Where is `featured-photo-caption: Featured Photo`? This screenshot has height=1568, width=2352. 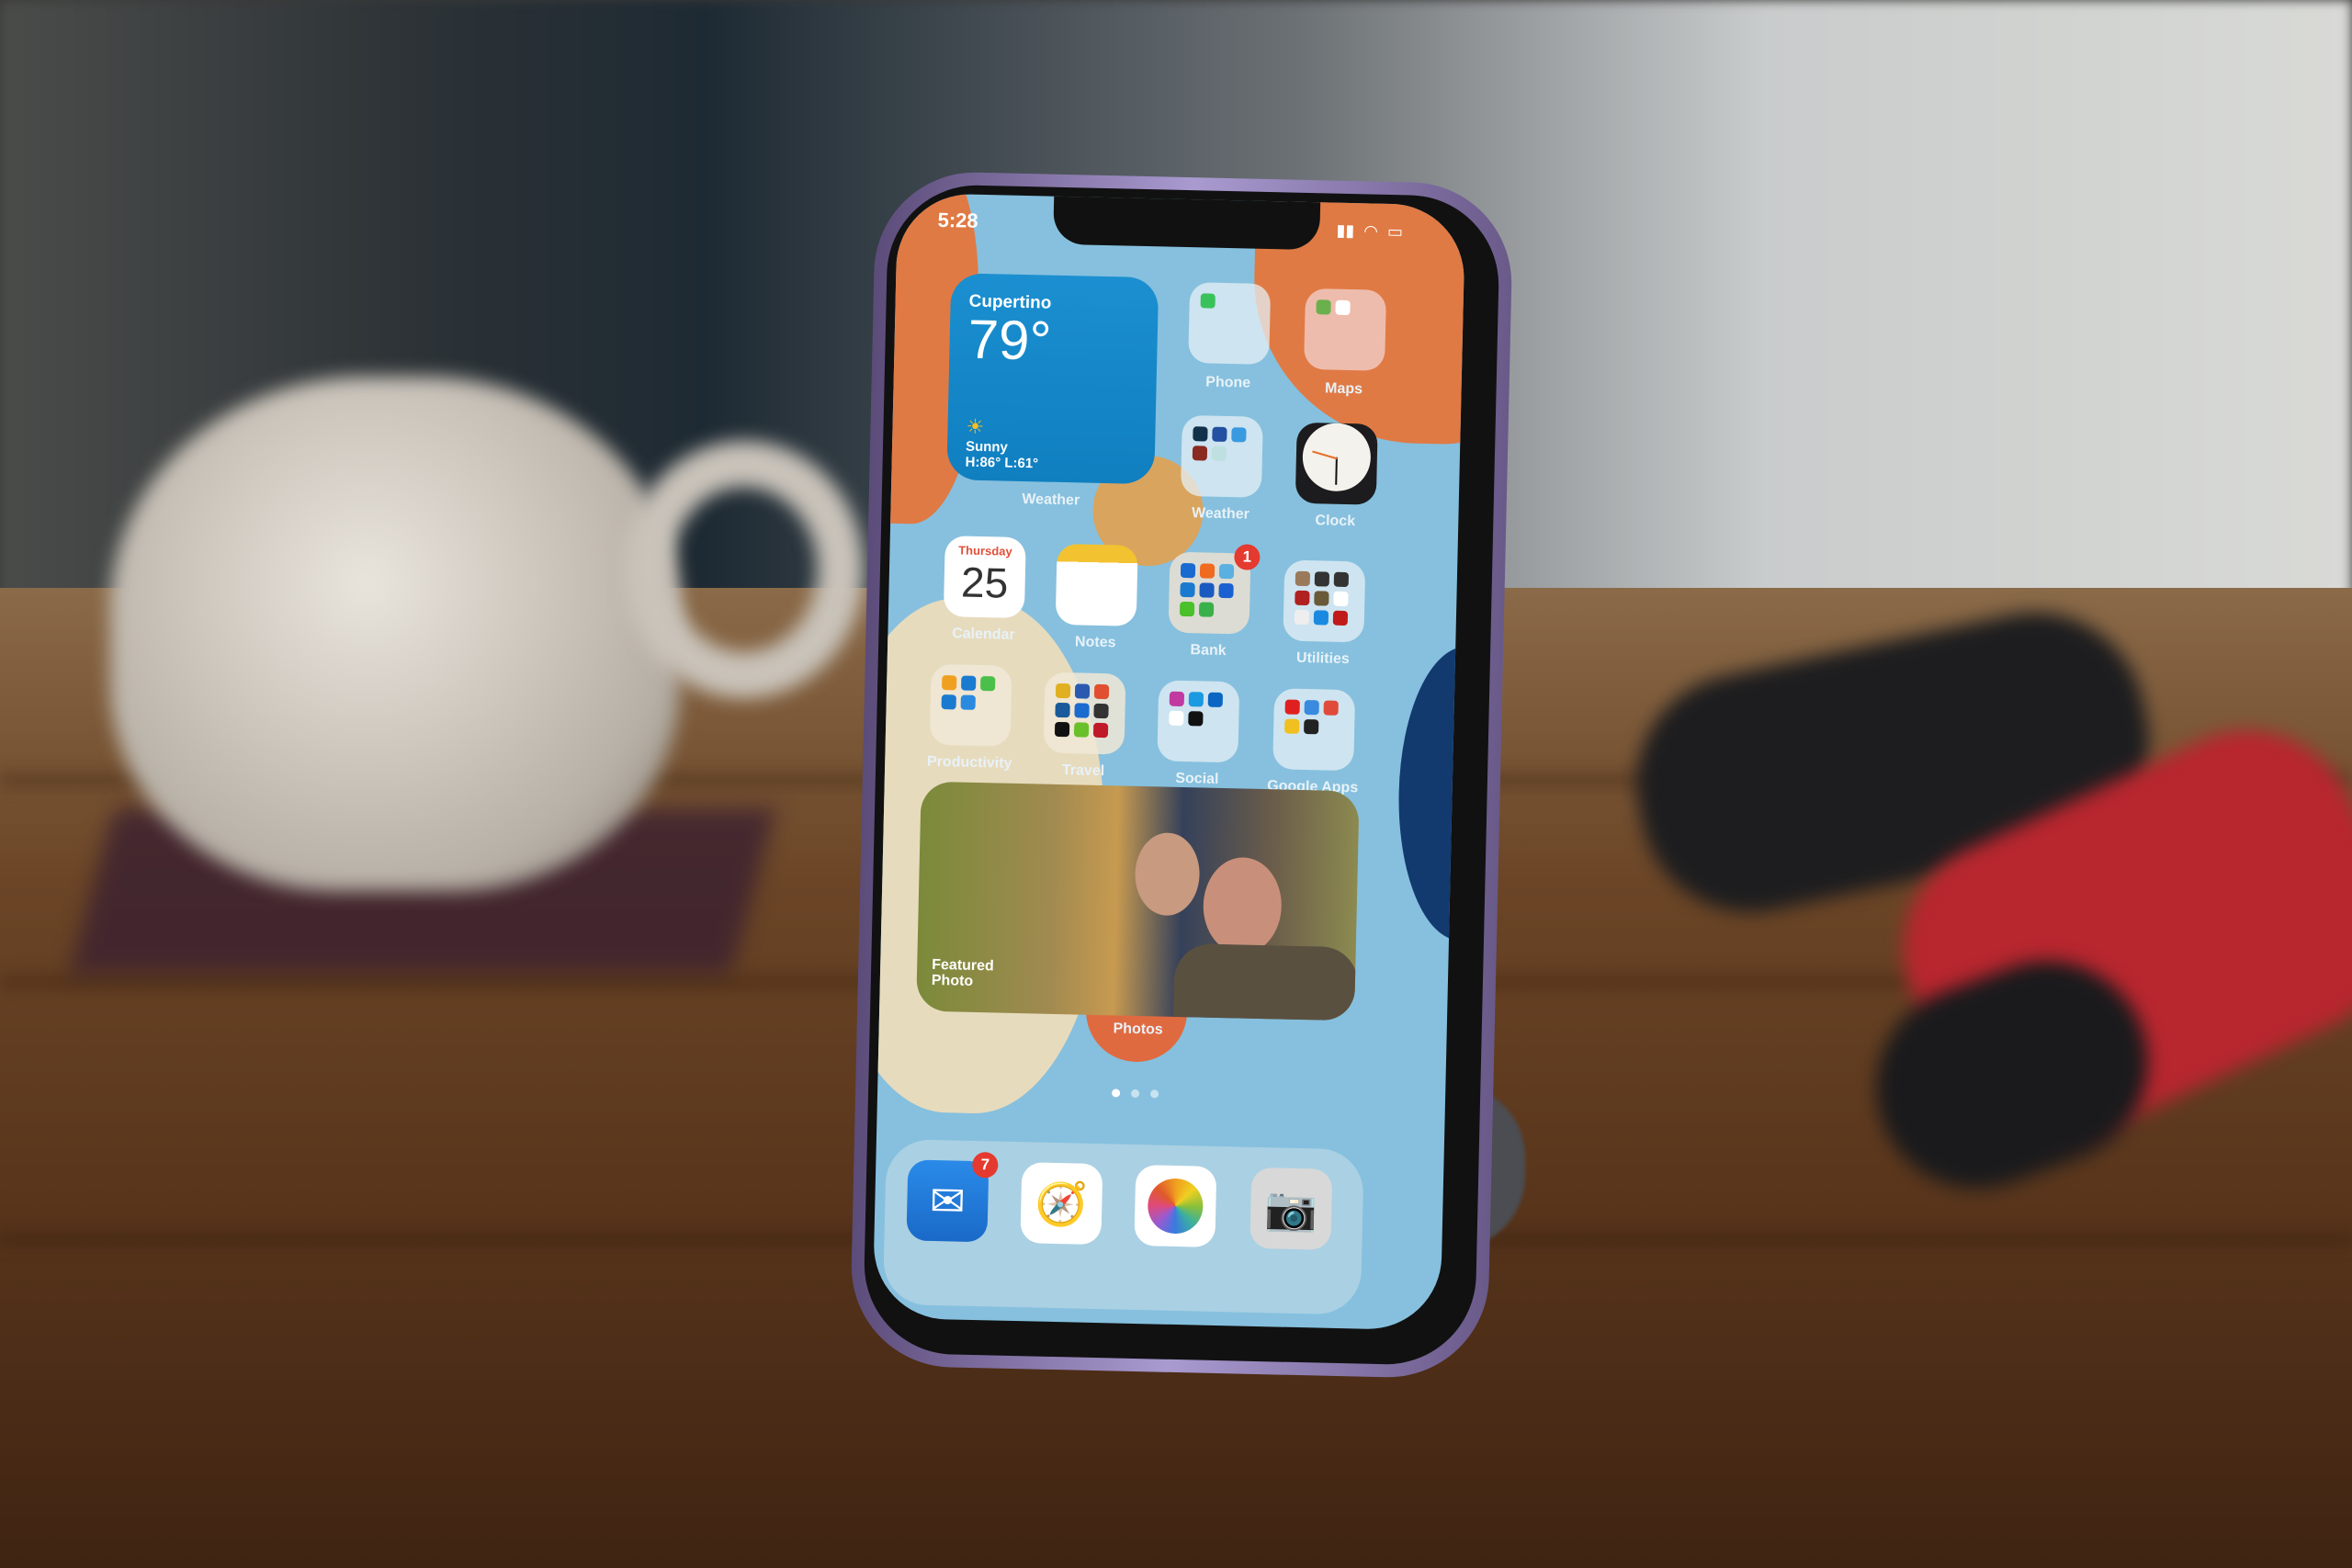 featured-photo-caption: Featured Photo is located at coordinates (962, 973).